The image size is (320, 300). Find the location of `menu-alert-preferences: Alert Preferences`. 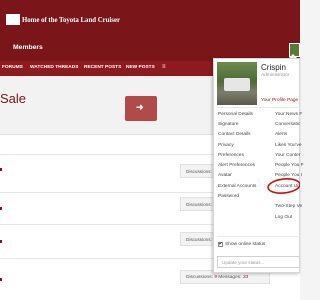

menu-alert-preferences: Alert Preferences is located at coordinates (236, 165).